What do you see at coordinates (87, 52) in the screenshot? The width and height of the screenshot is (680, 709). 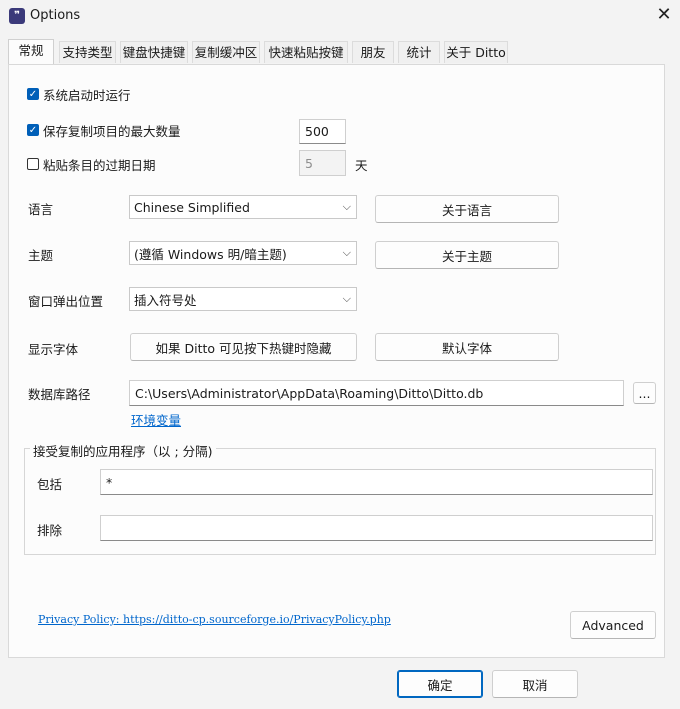 I see `tab-supported-types: 支持类型` at bounding box center [87, 52].